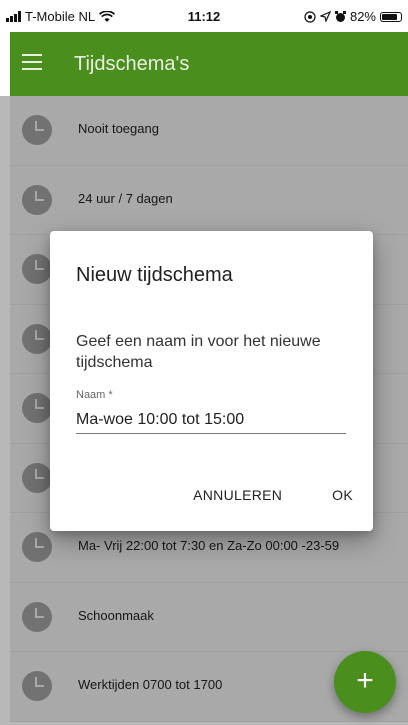  I want to click on navigation-arrow-icon, so click(325, 16).